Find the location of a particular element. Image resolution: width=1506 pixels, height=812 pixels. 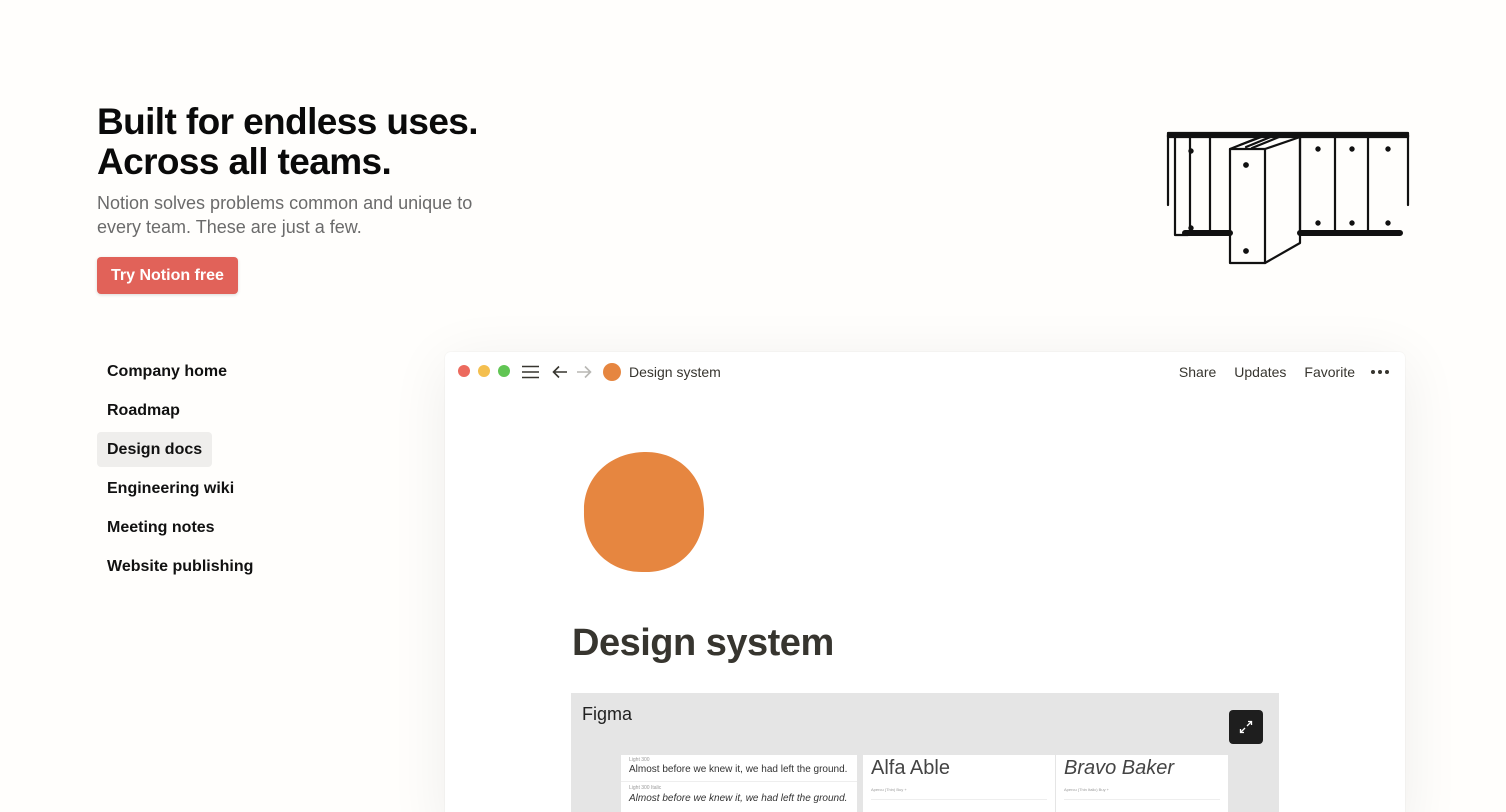

back-arrow-icon is located at coordinates (560, 372).